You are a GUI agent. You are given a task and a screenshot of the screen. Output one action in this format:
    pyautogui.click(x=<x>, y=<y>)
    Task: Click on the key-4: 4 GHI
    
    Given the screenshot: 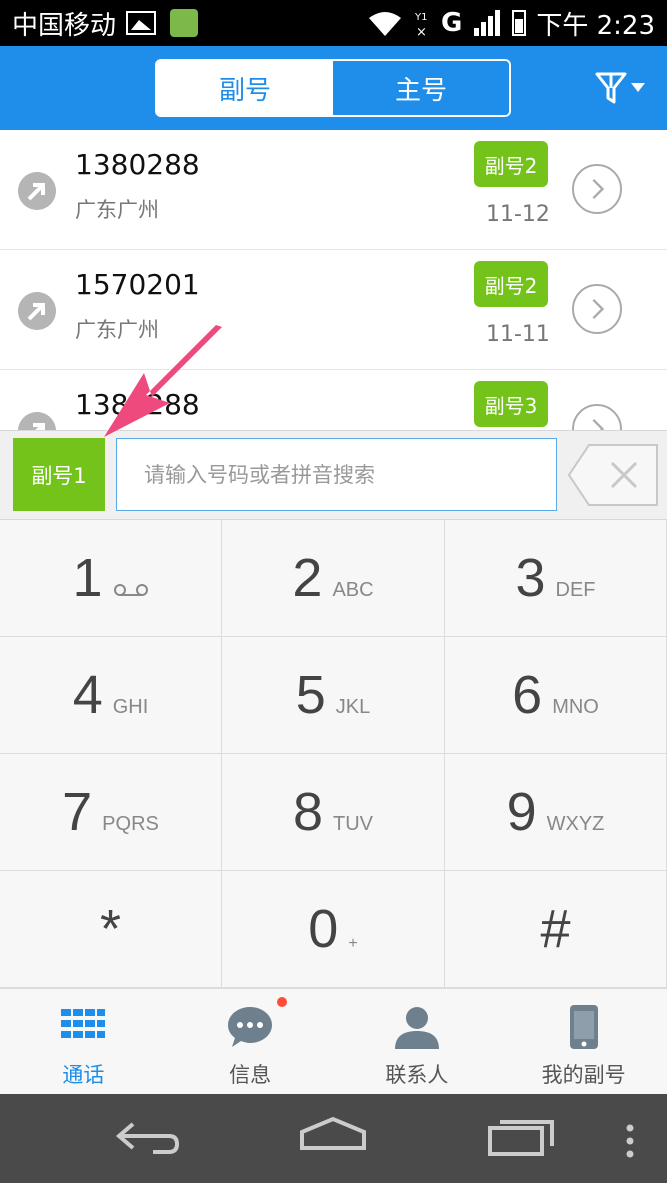 What is the action you would take?
    pyautogui.click(x=111, y=695)
    